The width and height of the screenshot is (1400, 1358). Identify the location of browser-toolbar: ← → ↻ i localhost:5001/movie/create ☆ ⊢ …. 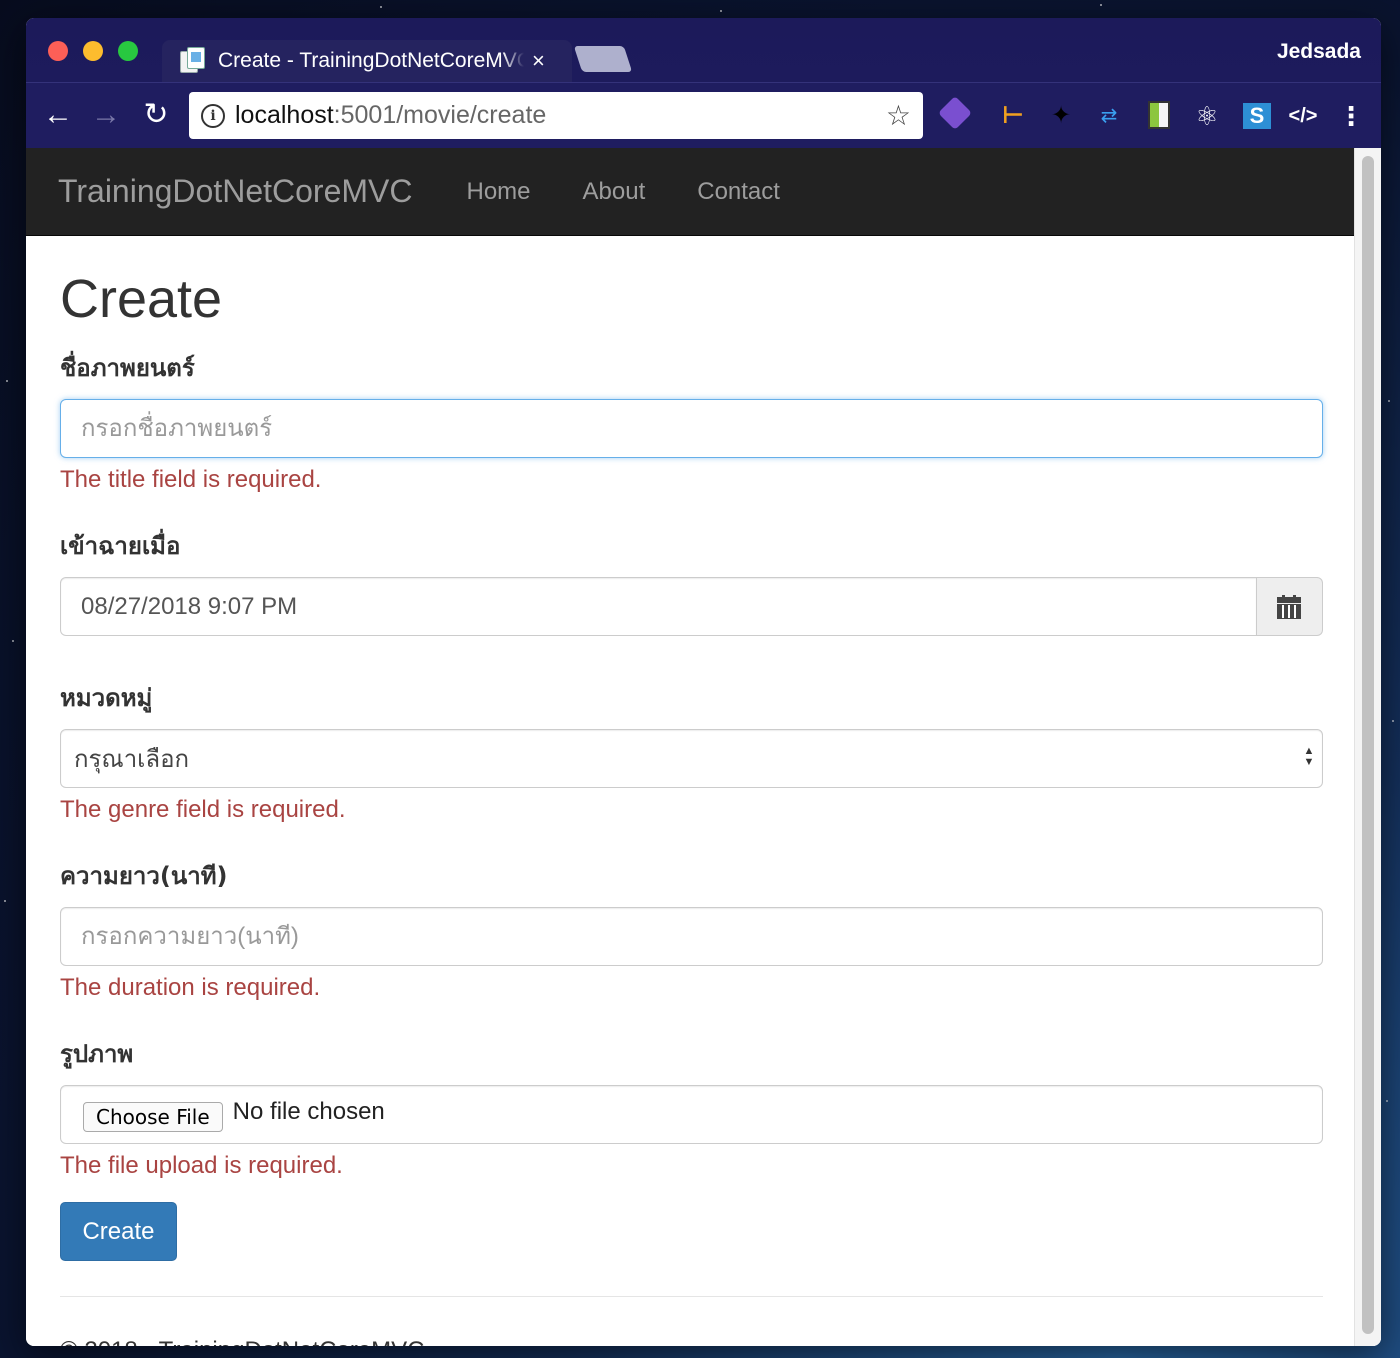
(703, 115).